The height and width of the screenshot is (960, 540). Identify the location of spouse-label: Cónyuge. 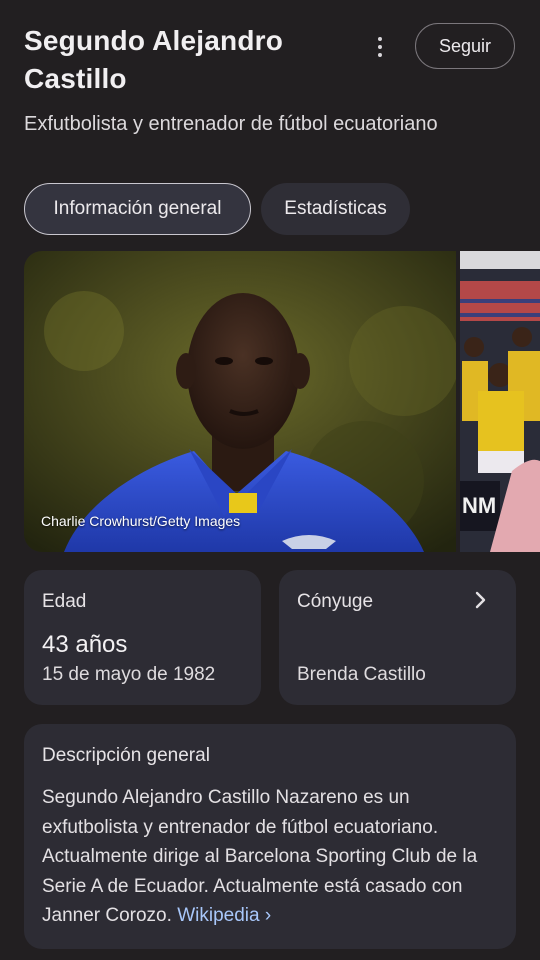
(335, 601).